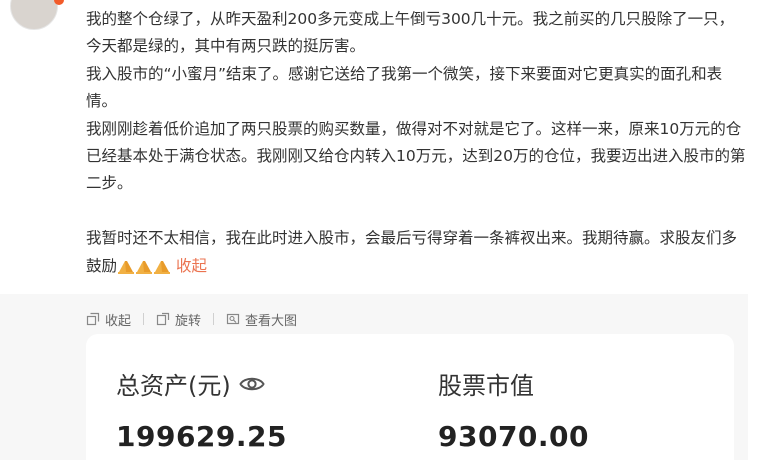 The height and width of the screenshot is (474, 774). I want to click on eye-icon, so click(252, 384).